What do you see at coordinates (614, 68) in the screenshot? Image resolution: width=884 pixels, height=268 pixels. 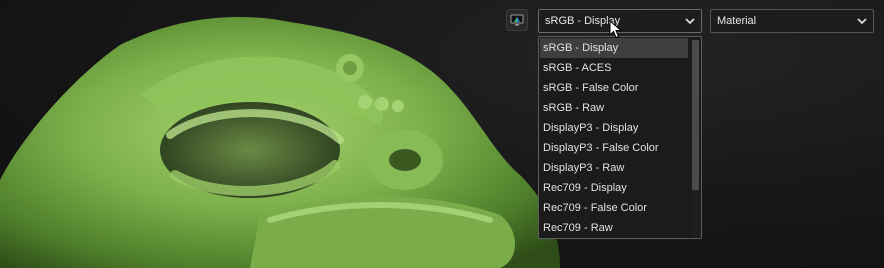 I see `dropdown-option: sRGB - ACES` at bounding box center [614, 68].